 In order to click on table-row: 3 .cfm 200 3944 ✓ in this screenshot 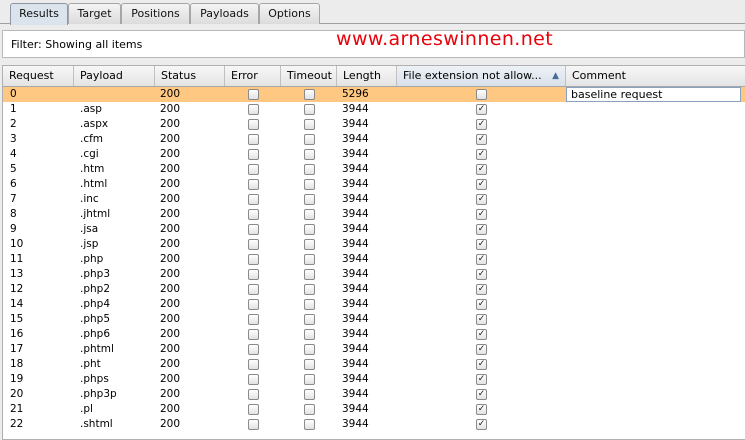, I will do `click(374, 139)`.